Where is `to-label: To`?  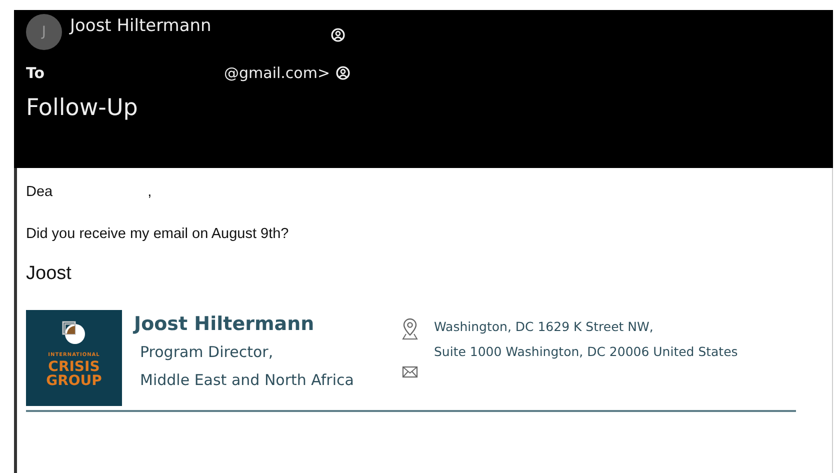
to-label: To is located at coordinates (36, 73).